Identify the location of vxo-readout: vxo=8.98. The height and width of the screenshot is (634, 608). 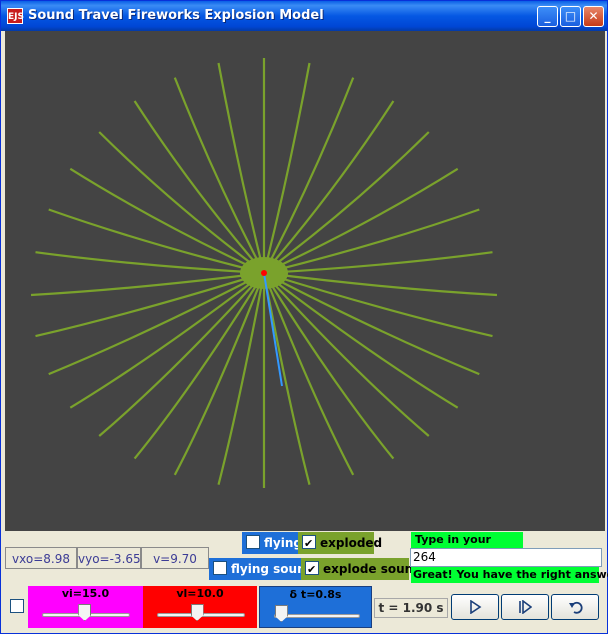
(41, 558).